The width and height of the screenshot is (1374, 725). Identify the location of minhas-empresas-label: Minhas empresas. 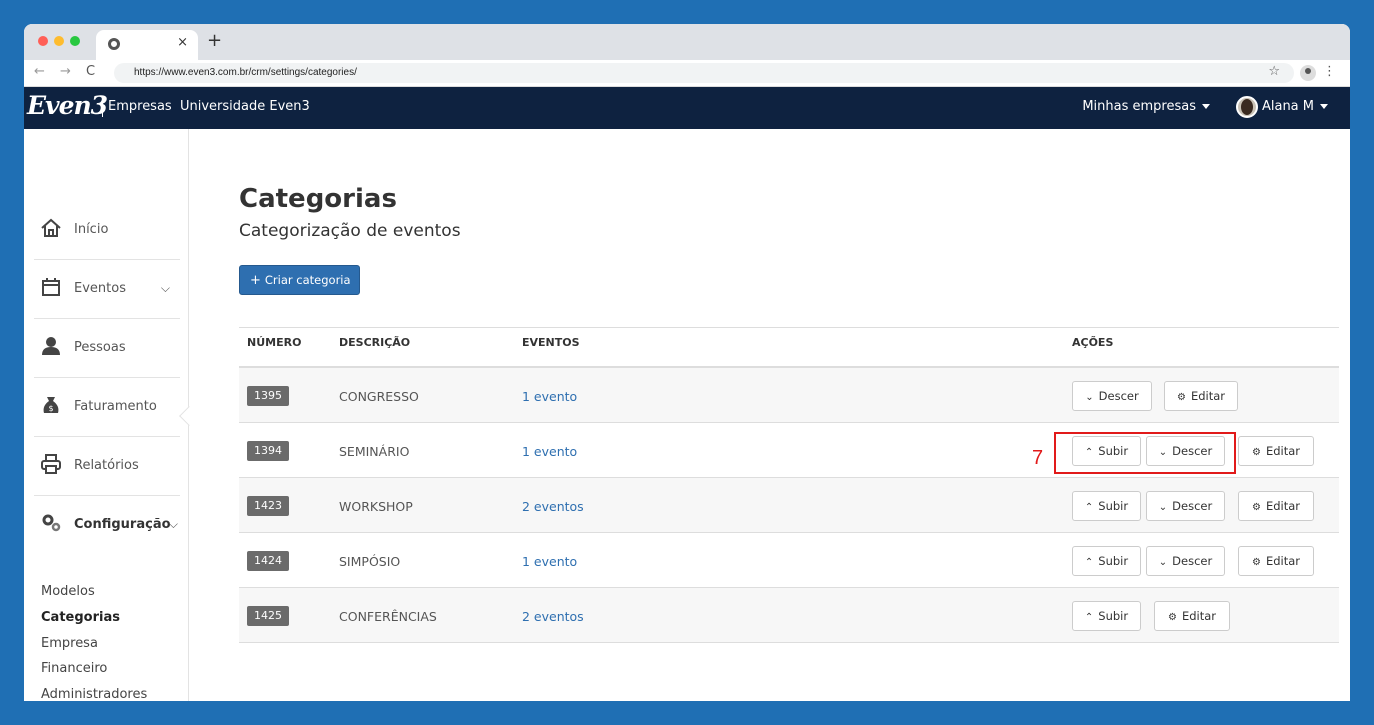
(1139, 106).